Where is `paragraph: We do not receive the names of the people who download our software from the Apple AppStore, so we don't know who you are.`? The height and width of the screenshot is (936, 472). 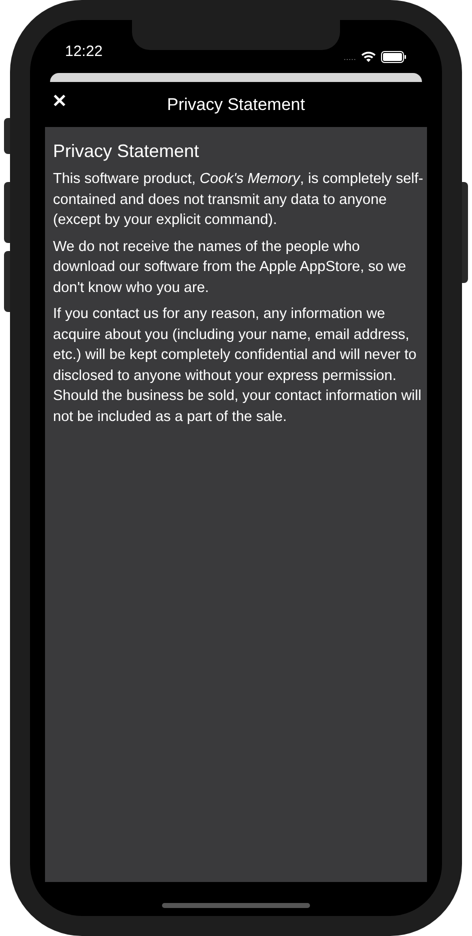 paragraph: We do not receive the names of the people who download our software from the Apple AppStore, so we don't know who you are. is located at coordinates (230, 268).